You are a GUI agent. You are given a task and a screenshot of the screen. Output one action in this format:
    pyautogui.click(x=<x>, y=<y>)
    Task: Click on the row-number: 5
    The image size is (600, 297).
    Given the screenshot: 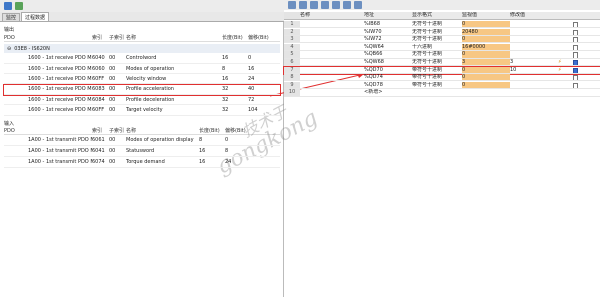 What is the action you would take?
    pyautogui.click(x=292, y=54)
    